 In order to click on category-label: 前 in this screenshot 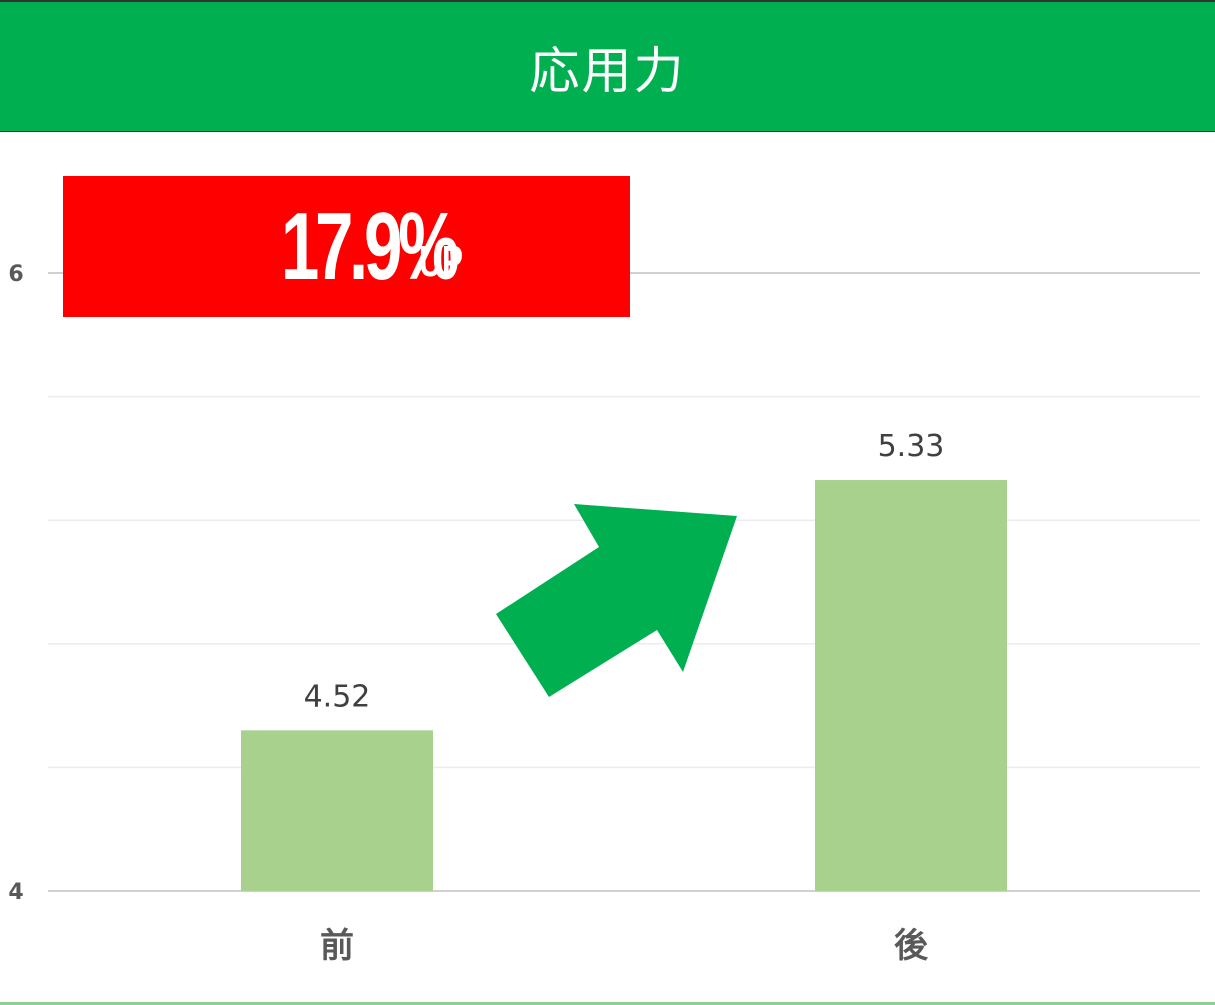, I will do `click(337, 946)`.